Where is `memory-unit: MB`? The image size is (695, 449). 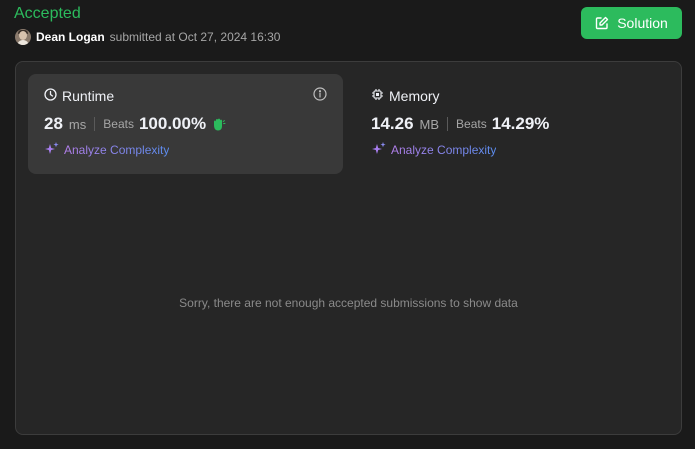
memory-unit: MB is located at coordinates (429, 124).